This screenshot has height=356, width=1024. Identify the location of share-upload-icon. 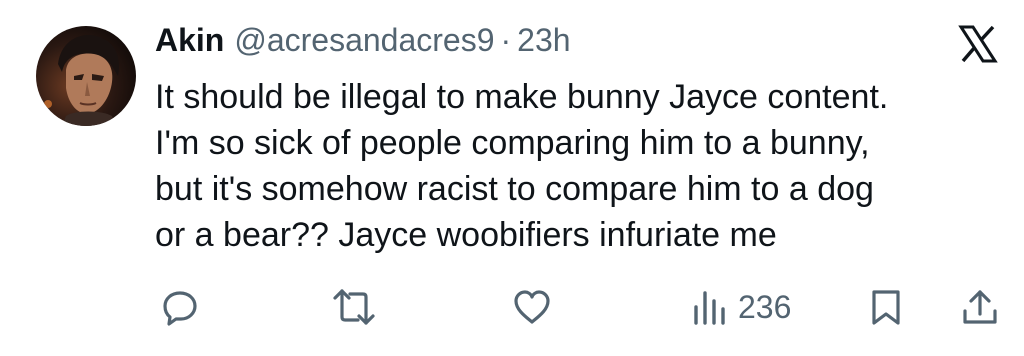
(980, 307).